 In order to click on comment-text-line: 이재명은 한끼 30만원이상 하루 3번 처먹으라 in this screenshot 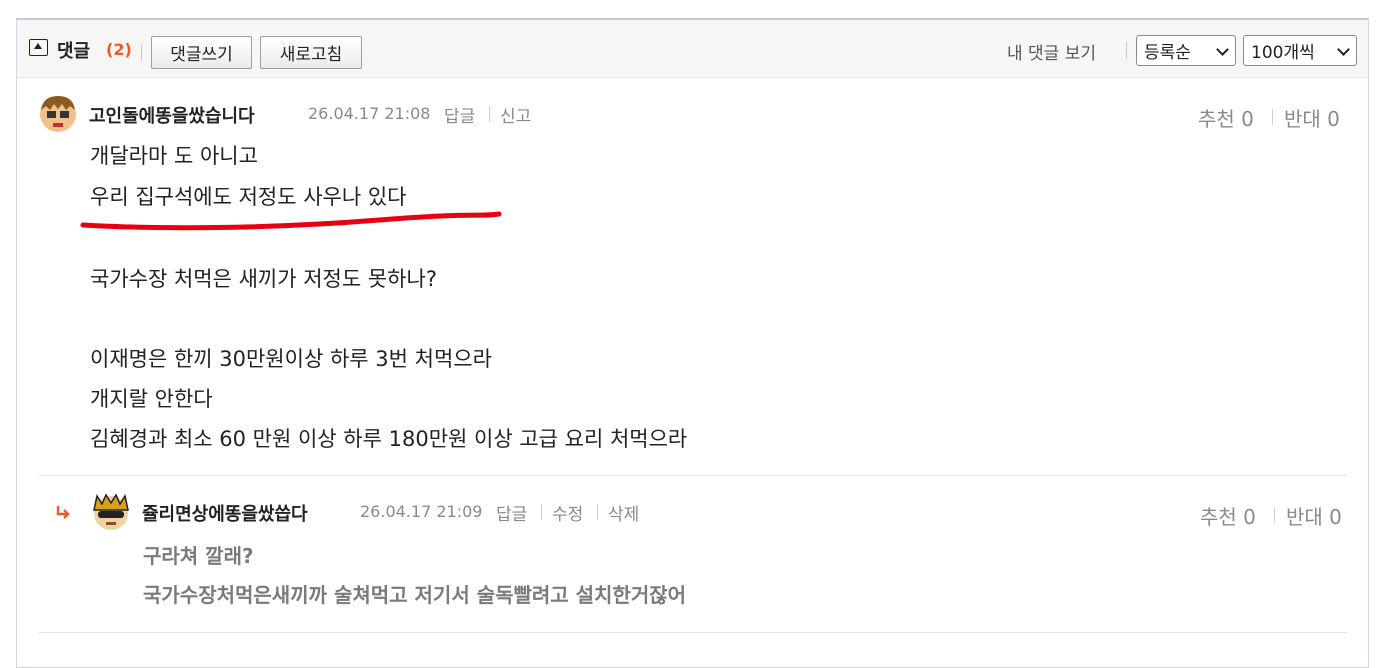, I will do `click(291, 359)`.